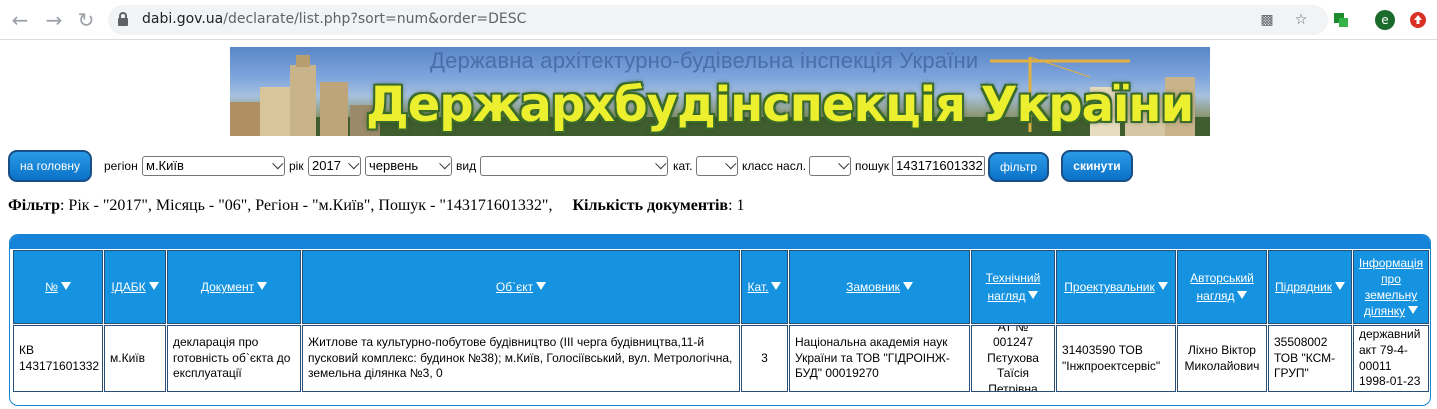  Describe the element at coordinates (121, 166) in the screenshot. I see `region-label: регіон` at that location.